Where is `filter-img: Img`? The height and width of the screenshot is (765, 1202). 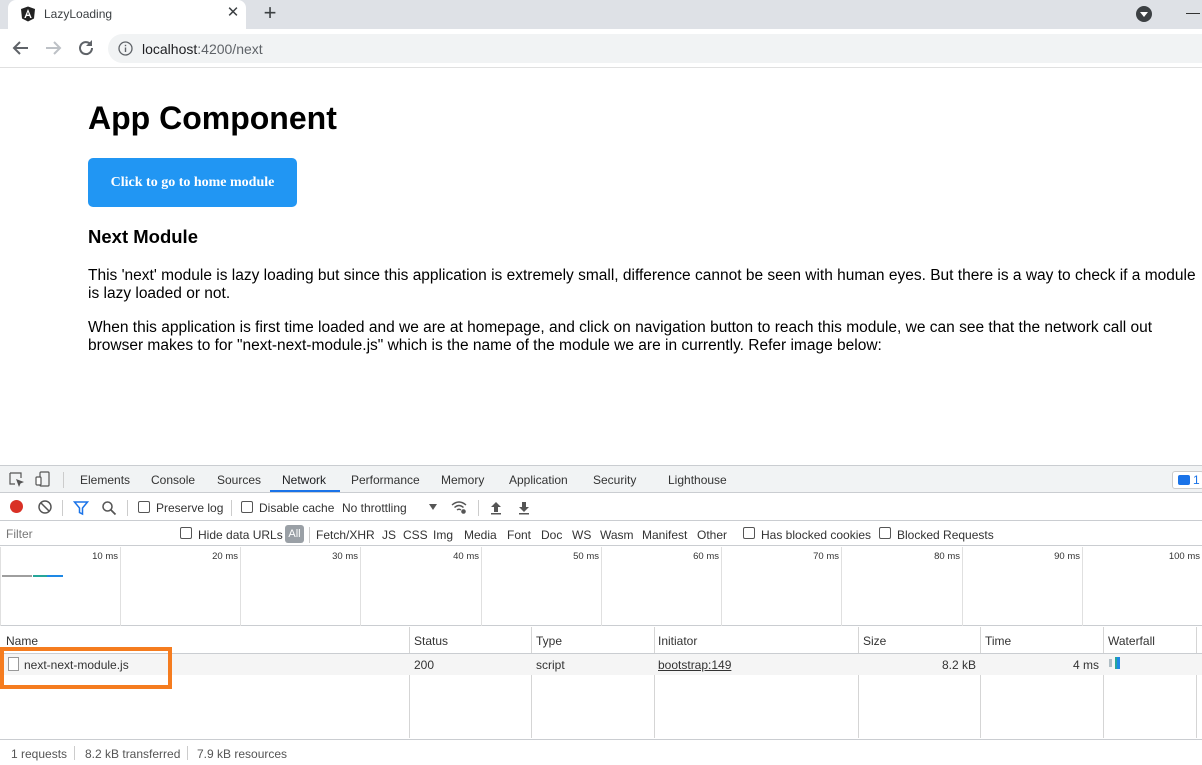 filter-img: Img is located at coordinates (443, 535).